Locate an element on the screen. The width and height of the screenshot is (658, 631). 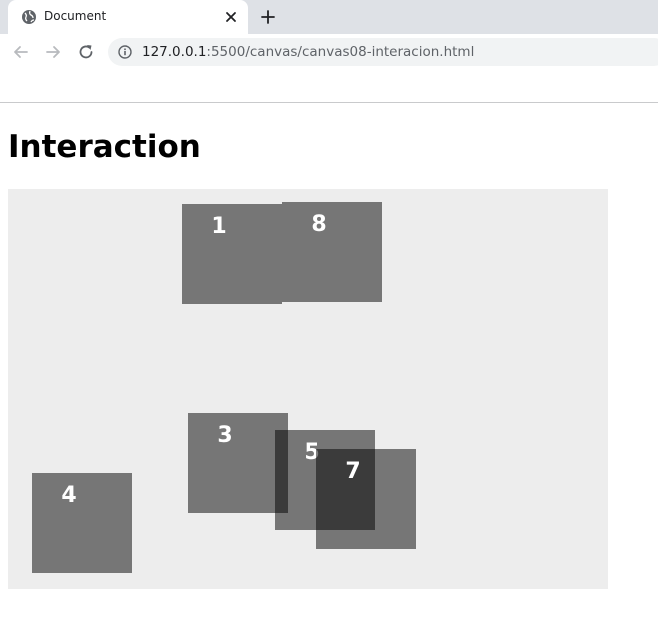
plus-icon is located at coordinates (268, 17).